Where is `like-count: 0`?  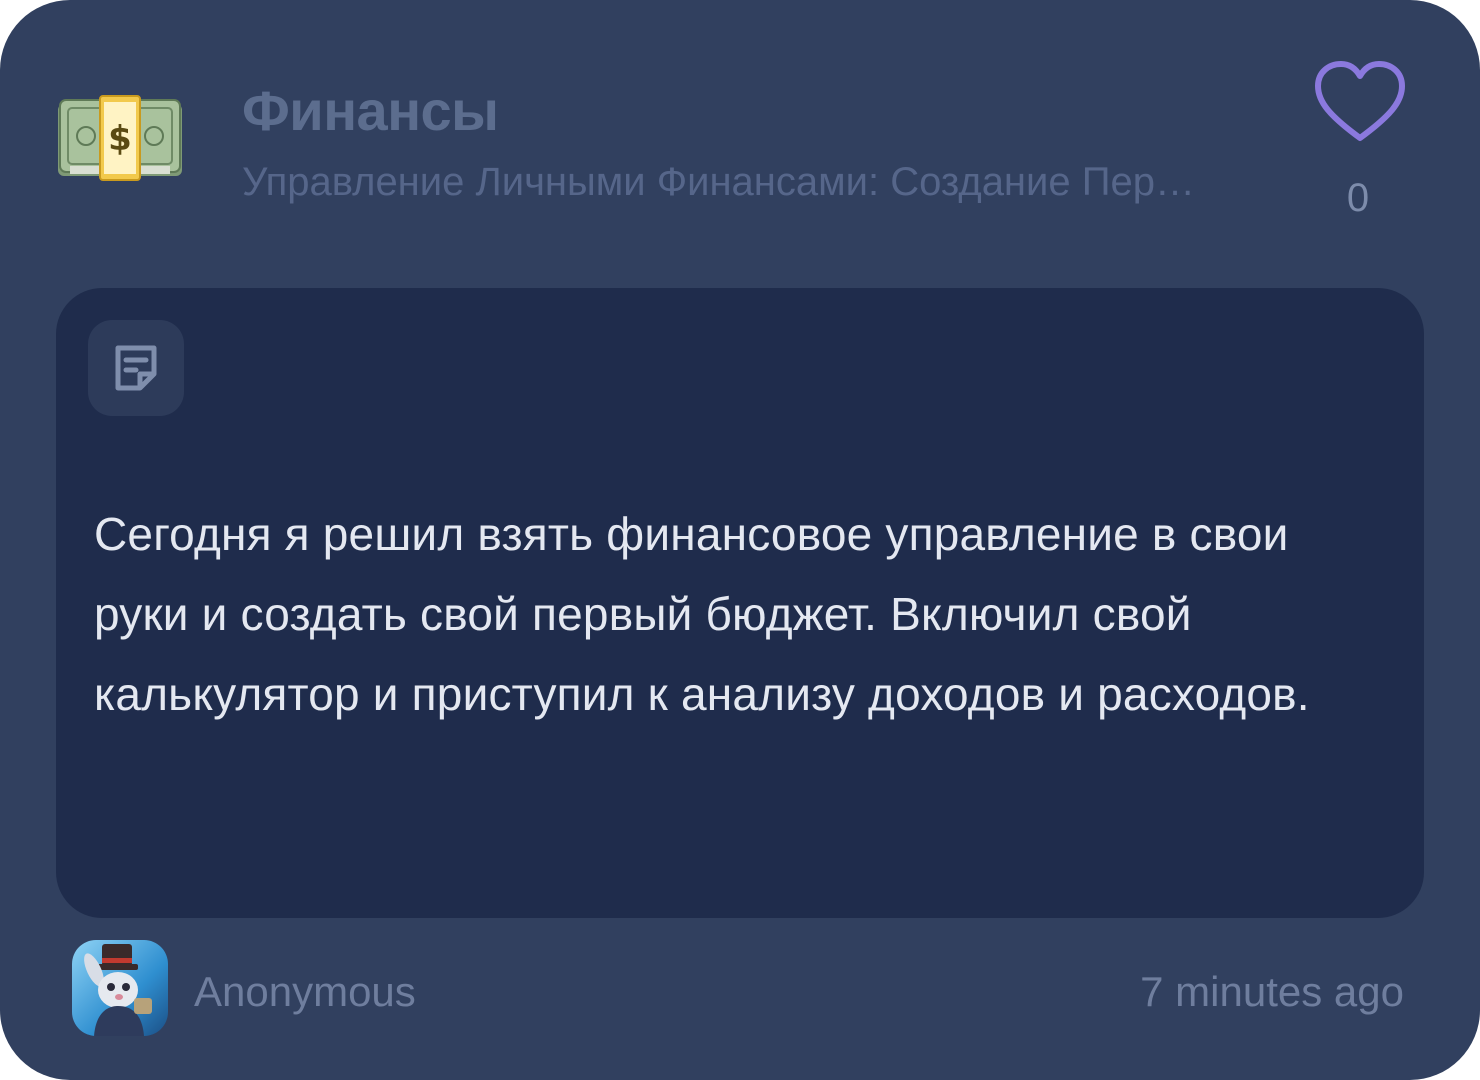
like-count: 0 is located at coordinates (1358, 198).